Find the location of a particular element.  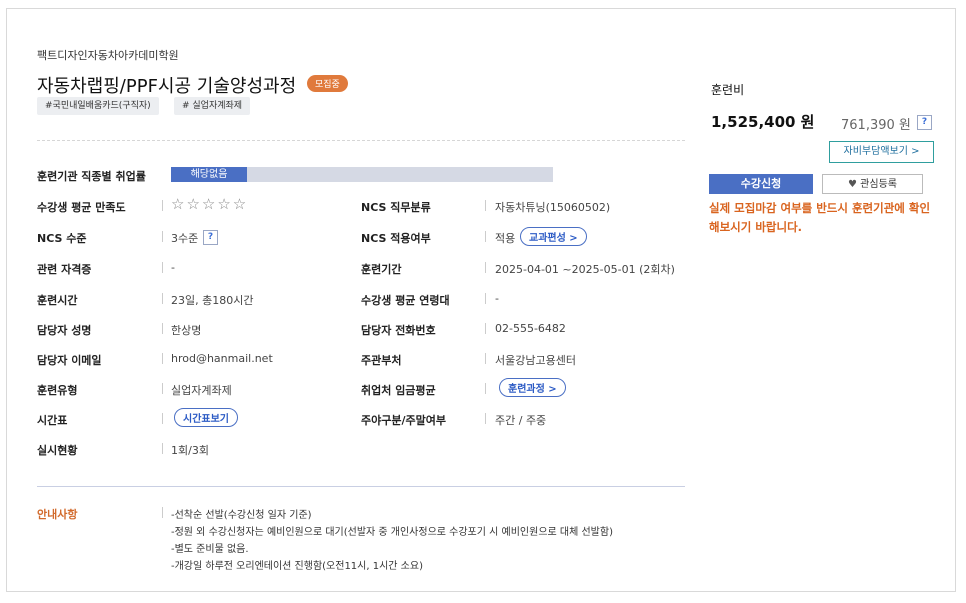

ncs-level-value: 3수준 is located at coordinates (185, 238).